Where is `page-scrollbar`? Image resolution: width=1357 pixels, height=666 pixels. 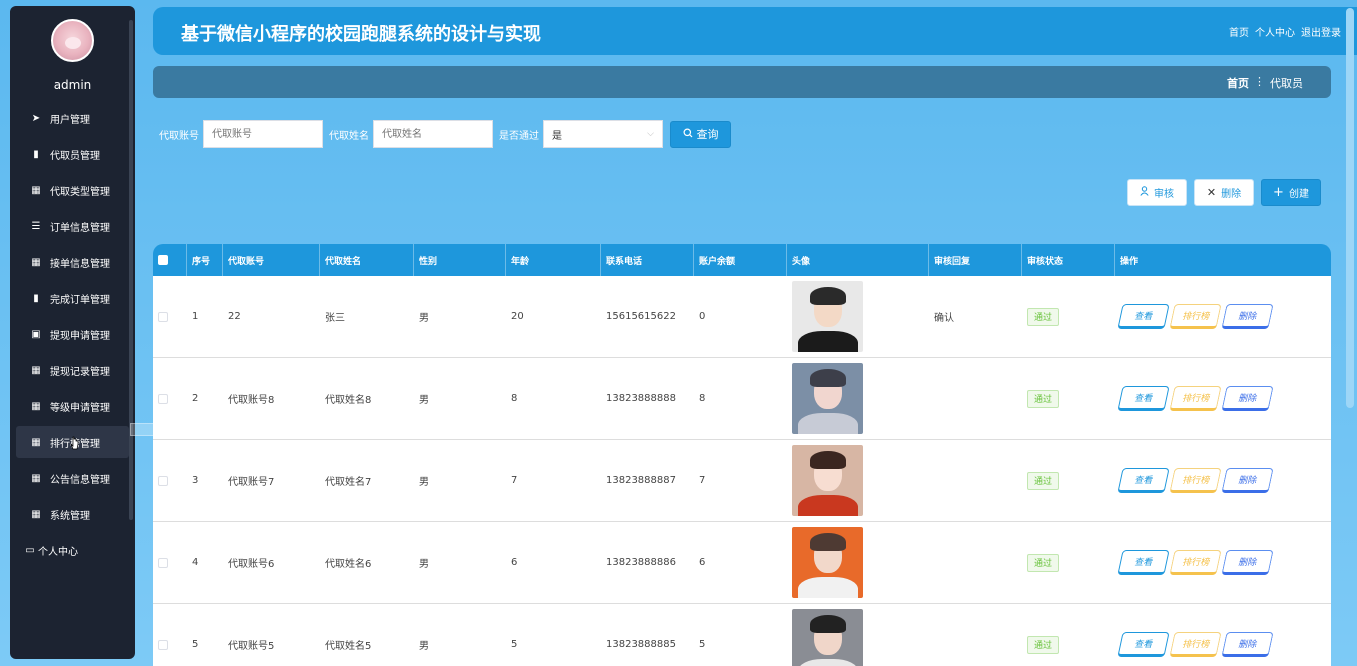 page-scrollbar is located at coordinates (1350, 208).